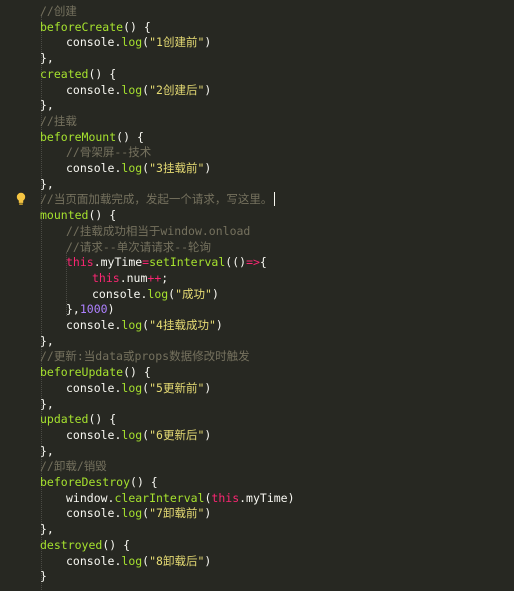 This screenshot has height=591, width=514. Describe the element at coordinates (21, 199) in the screenshot. I see `lightbulb-icon` at that location.